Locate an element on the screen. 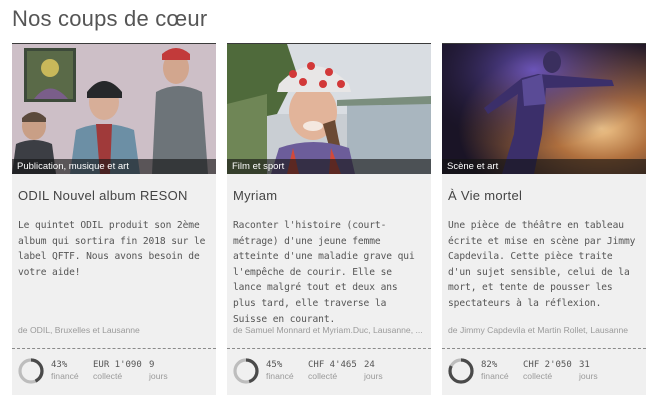 The image size is (668, 410). stat-collected: CHF 4'465 collecté is located at coordinates (332, 370).